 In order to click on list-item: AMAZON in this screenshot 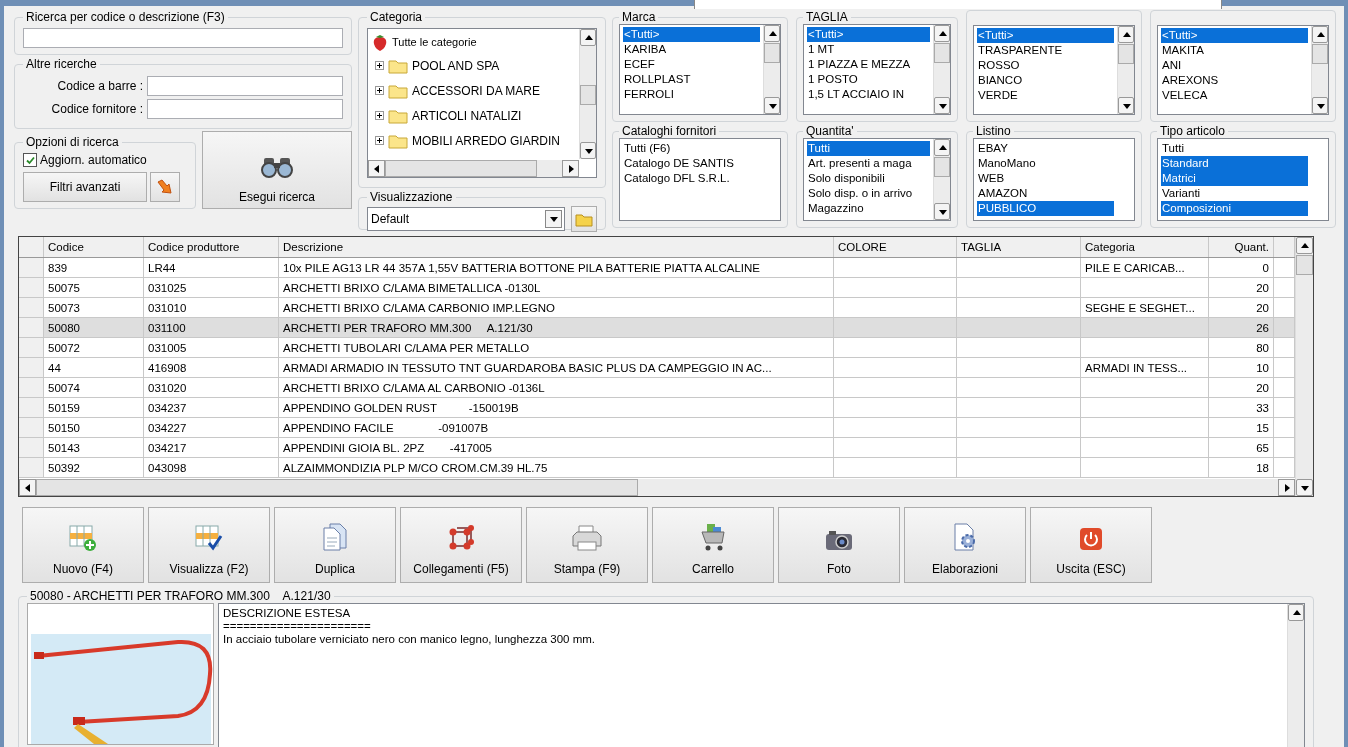, I will do `click(1045, 193)`.